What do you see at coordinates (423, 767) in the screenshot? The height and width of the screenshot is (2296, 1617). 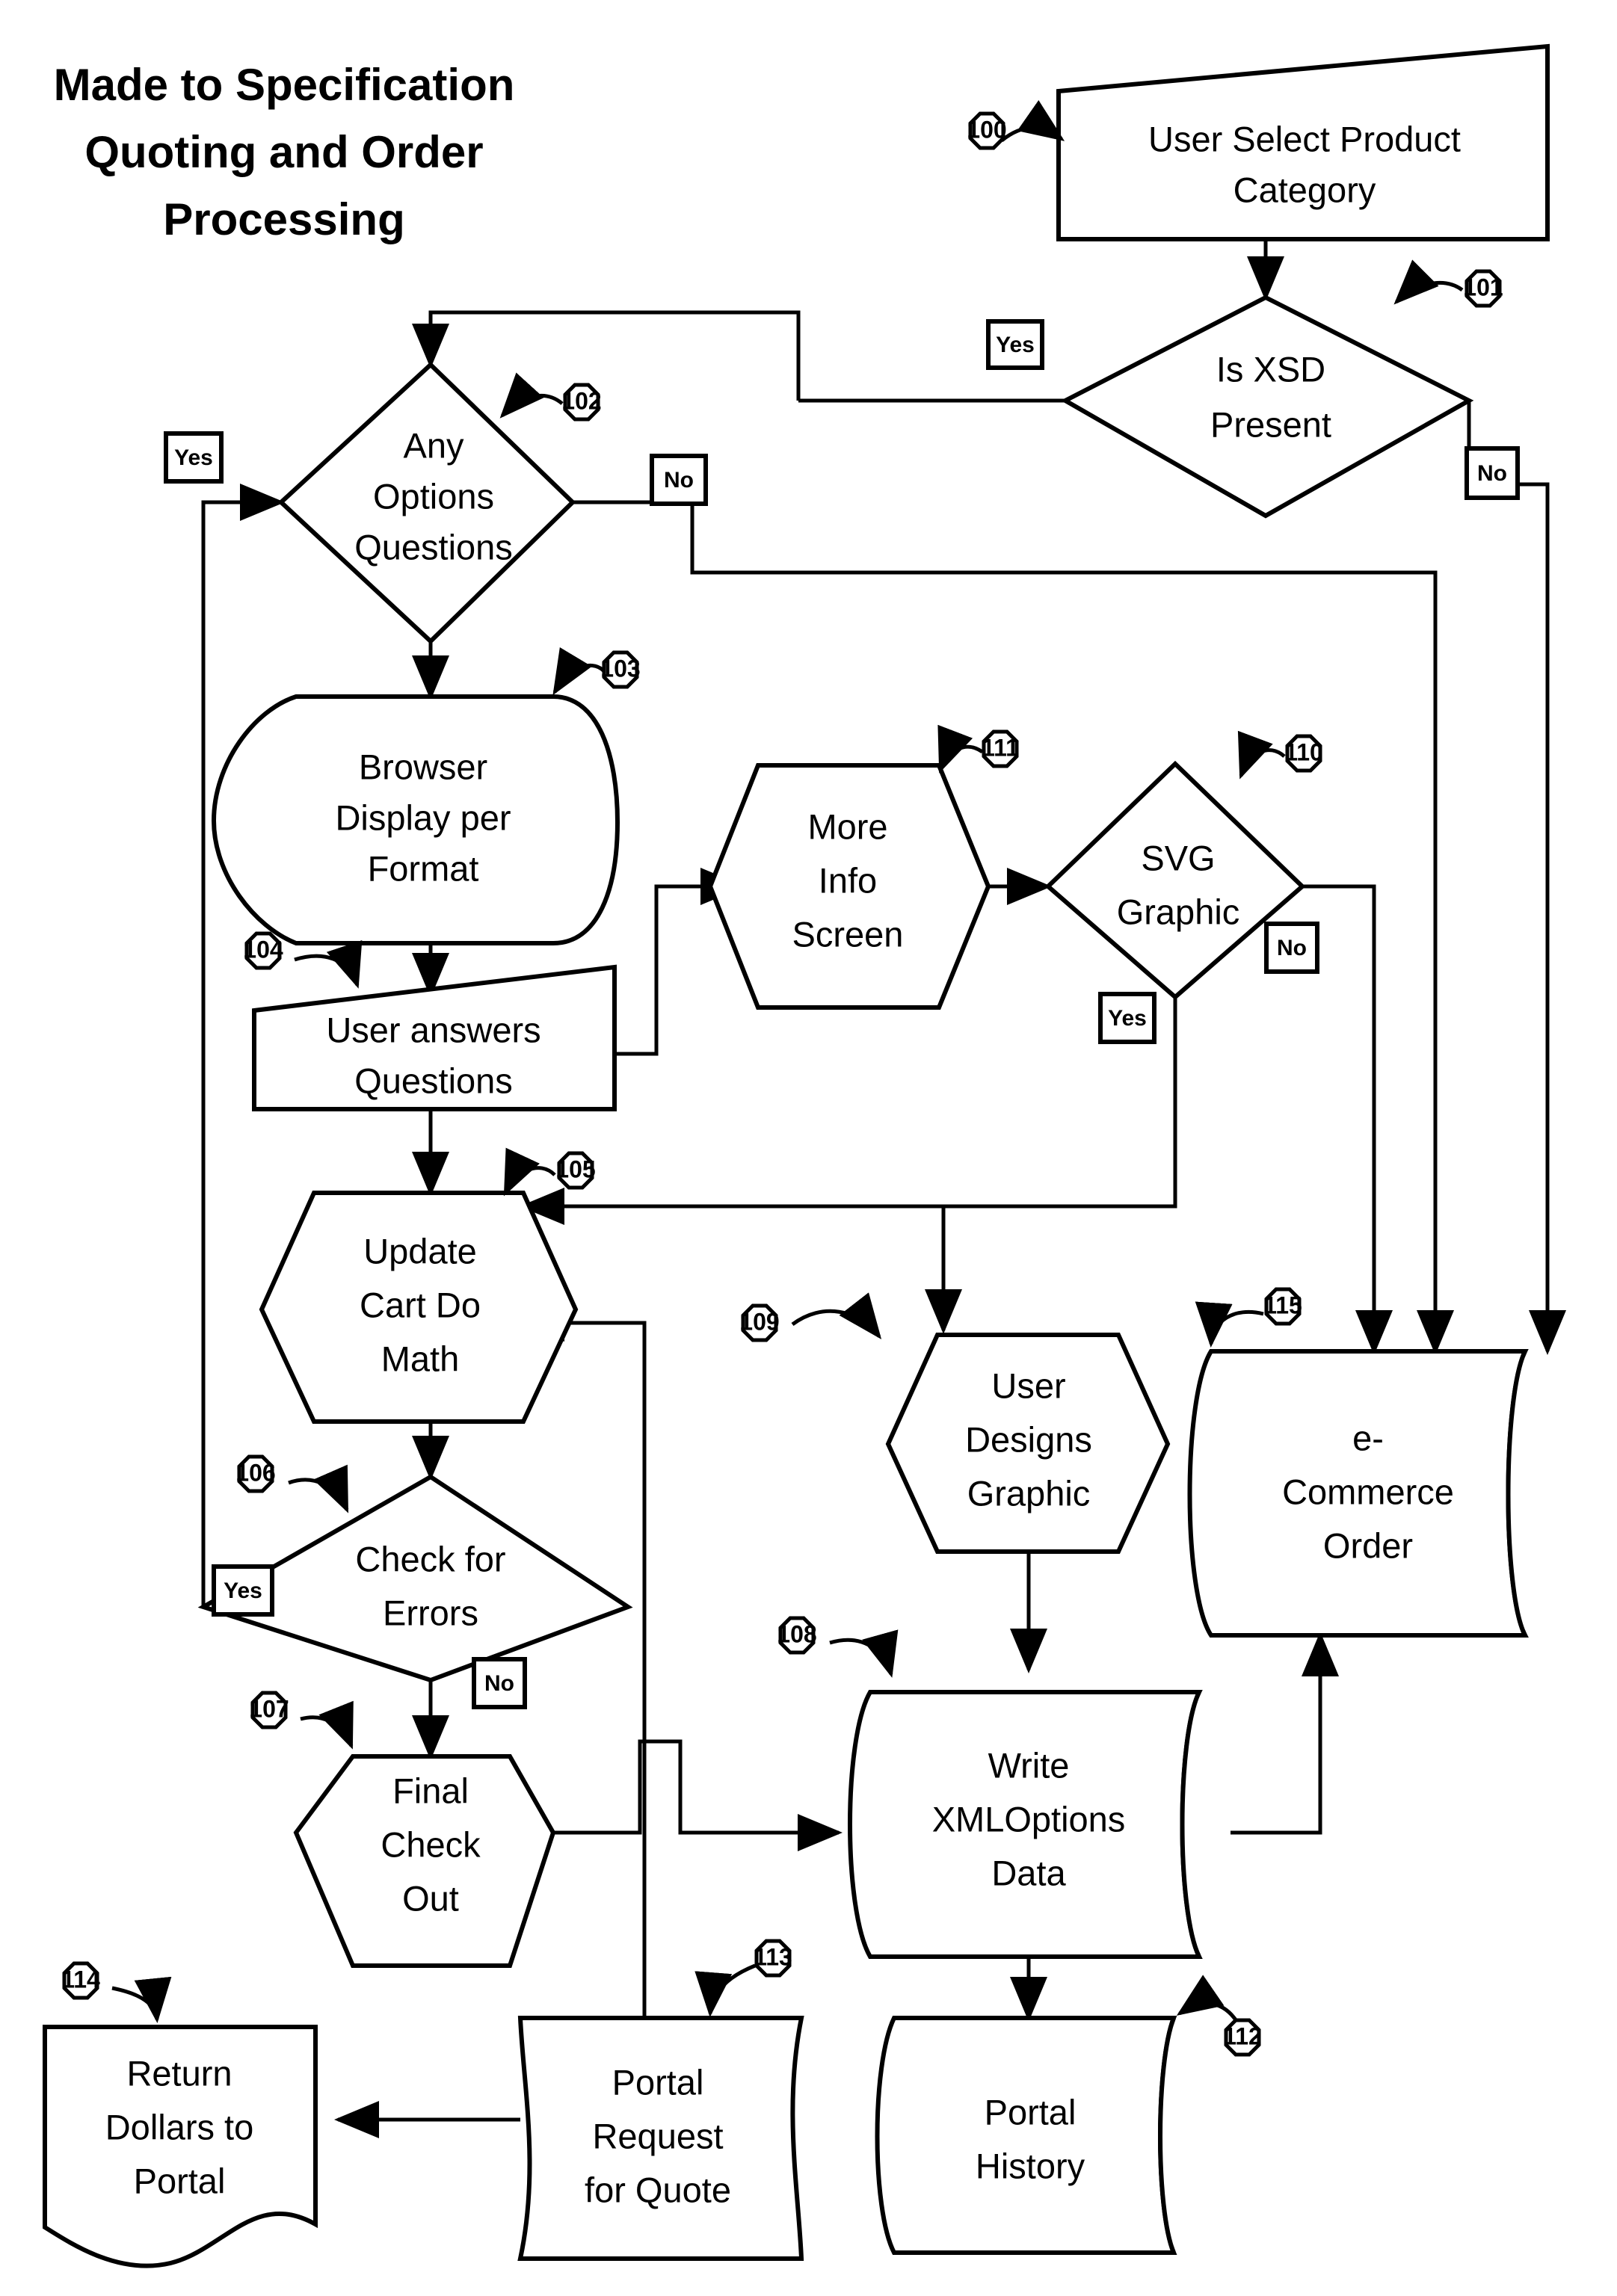 I see `node-103-label-1: Browser` at bounding box center [423, 767].